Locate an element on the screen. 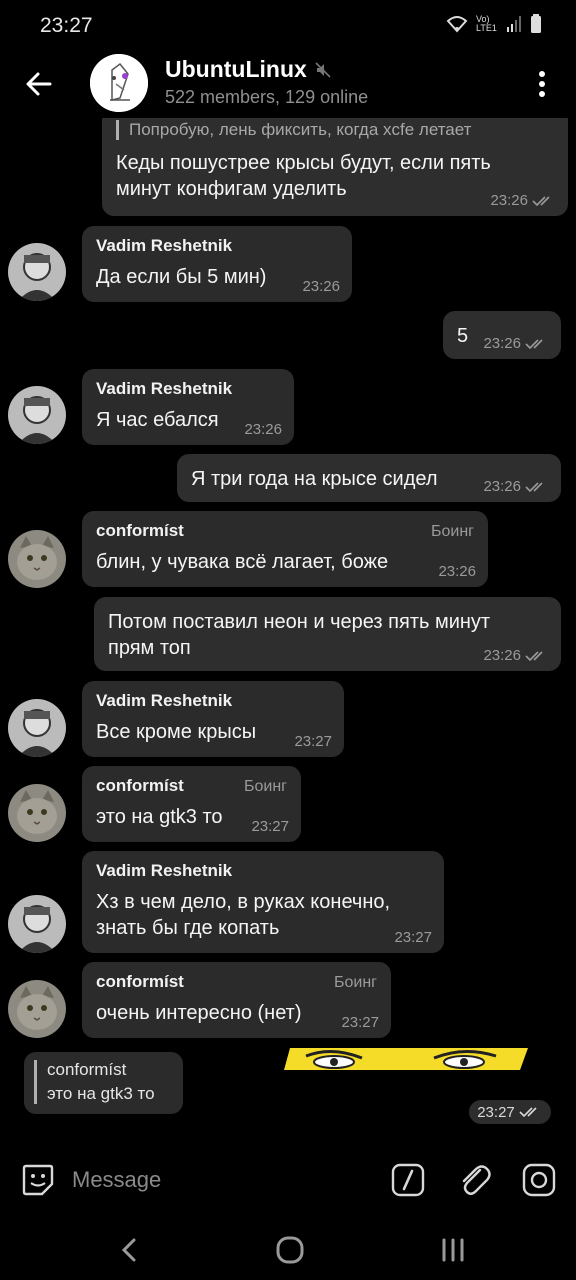 Image resolution: width=576 pixels, height=1280 pixels. more-menu-button is located at coordinates (542, 84).